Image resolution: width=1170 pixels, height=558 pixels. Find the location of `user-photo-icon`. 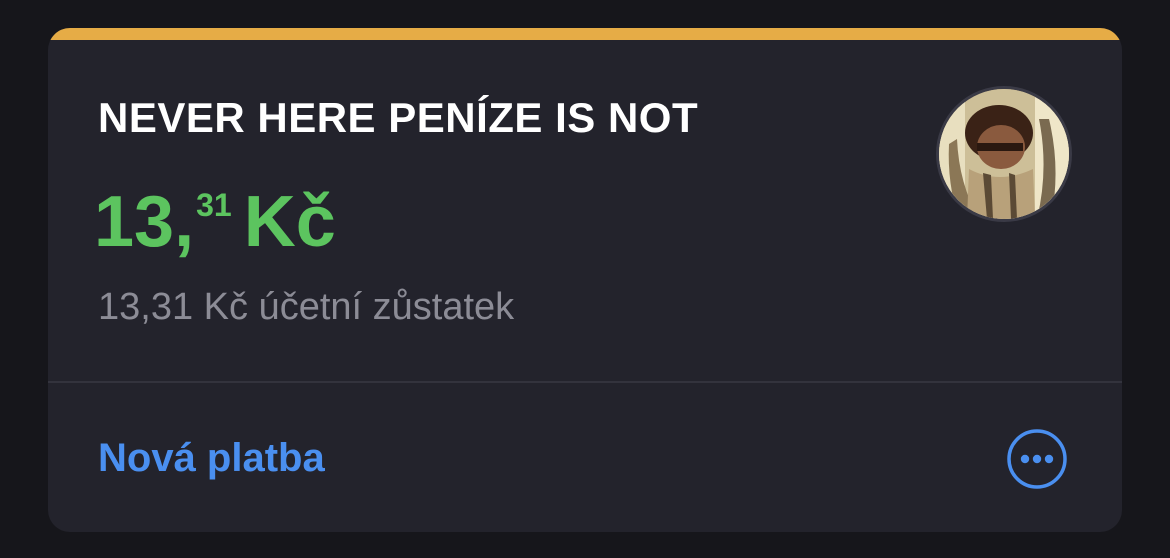

user-photo-icon is located at coordinates (1004, 154).